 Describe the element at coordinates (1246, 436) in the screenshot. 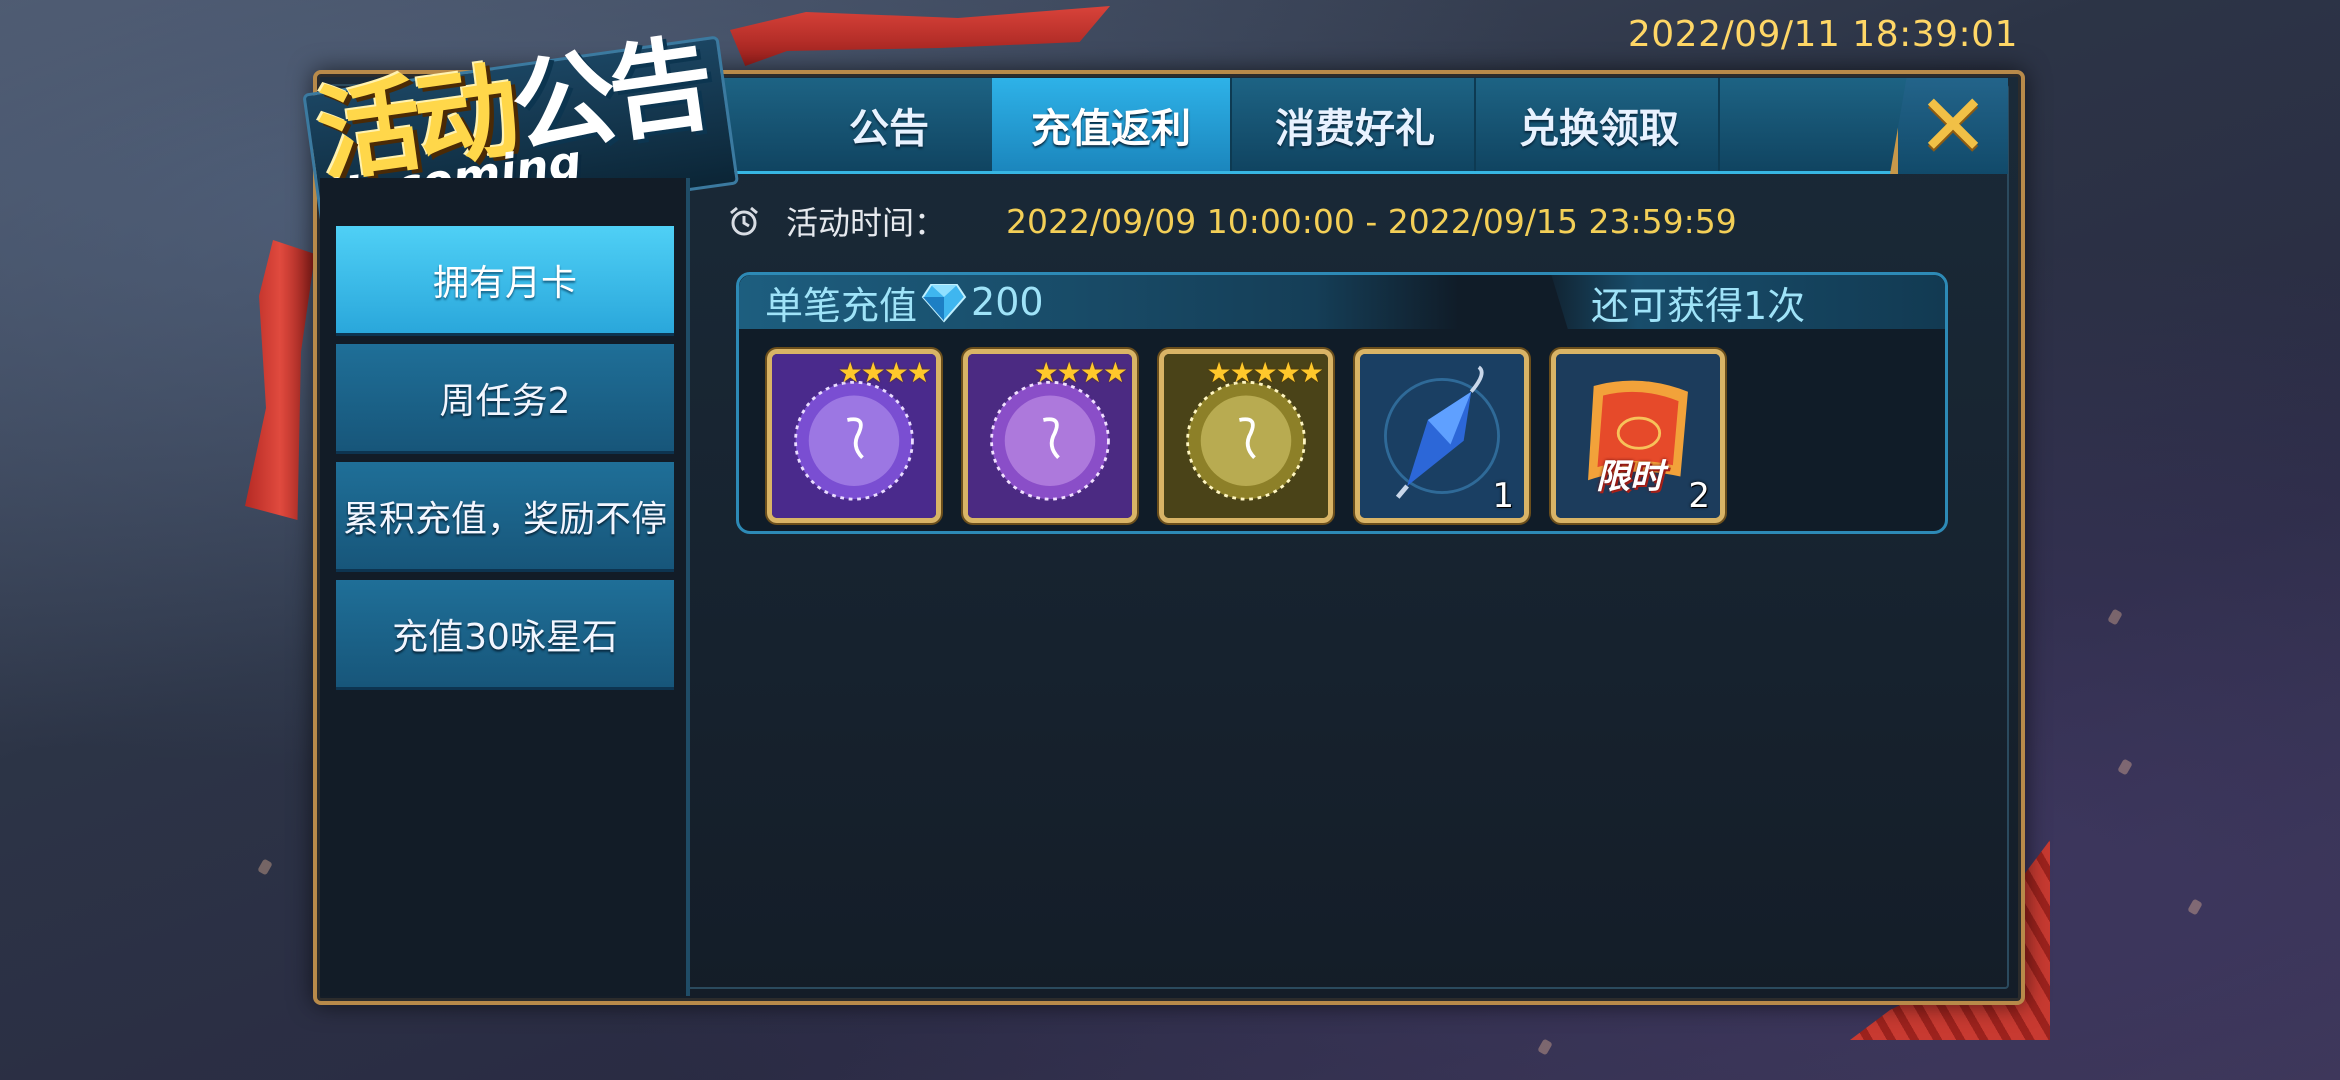

I see `reward-item-gold-orb: ★ ★ ★ ★ ★` at that location.